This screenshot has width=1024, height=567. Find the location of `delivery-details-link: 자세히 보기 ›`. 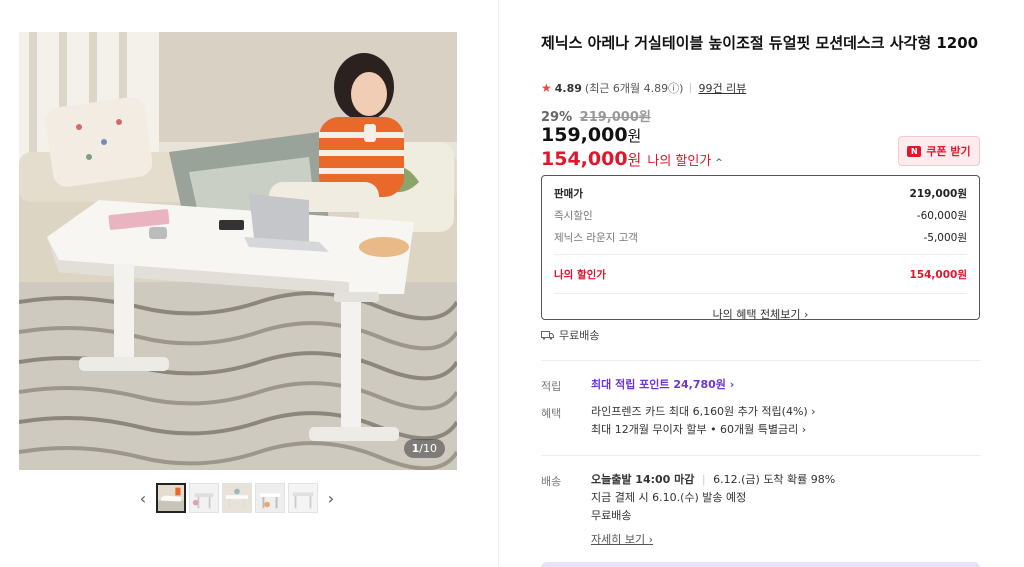

delivery-details-link: 자세히 보기 › is located at coordinates (622, 539).